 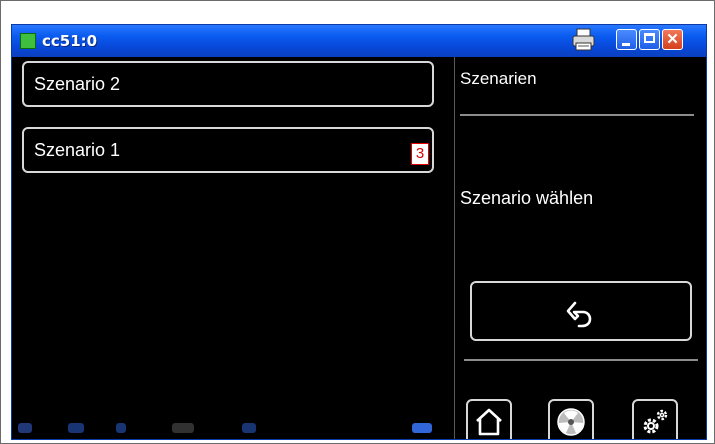 I want to click on scenario-button-1: Szenario 1, so click(x=228, y=150).